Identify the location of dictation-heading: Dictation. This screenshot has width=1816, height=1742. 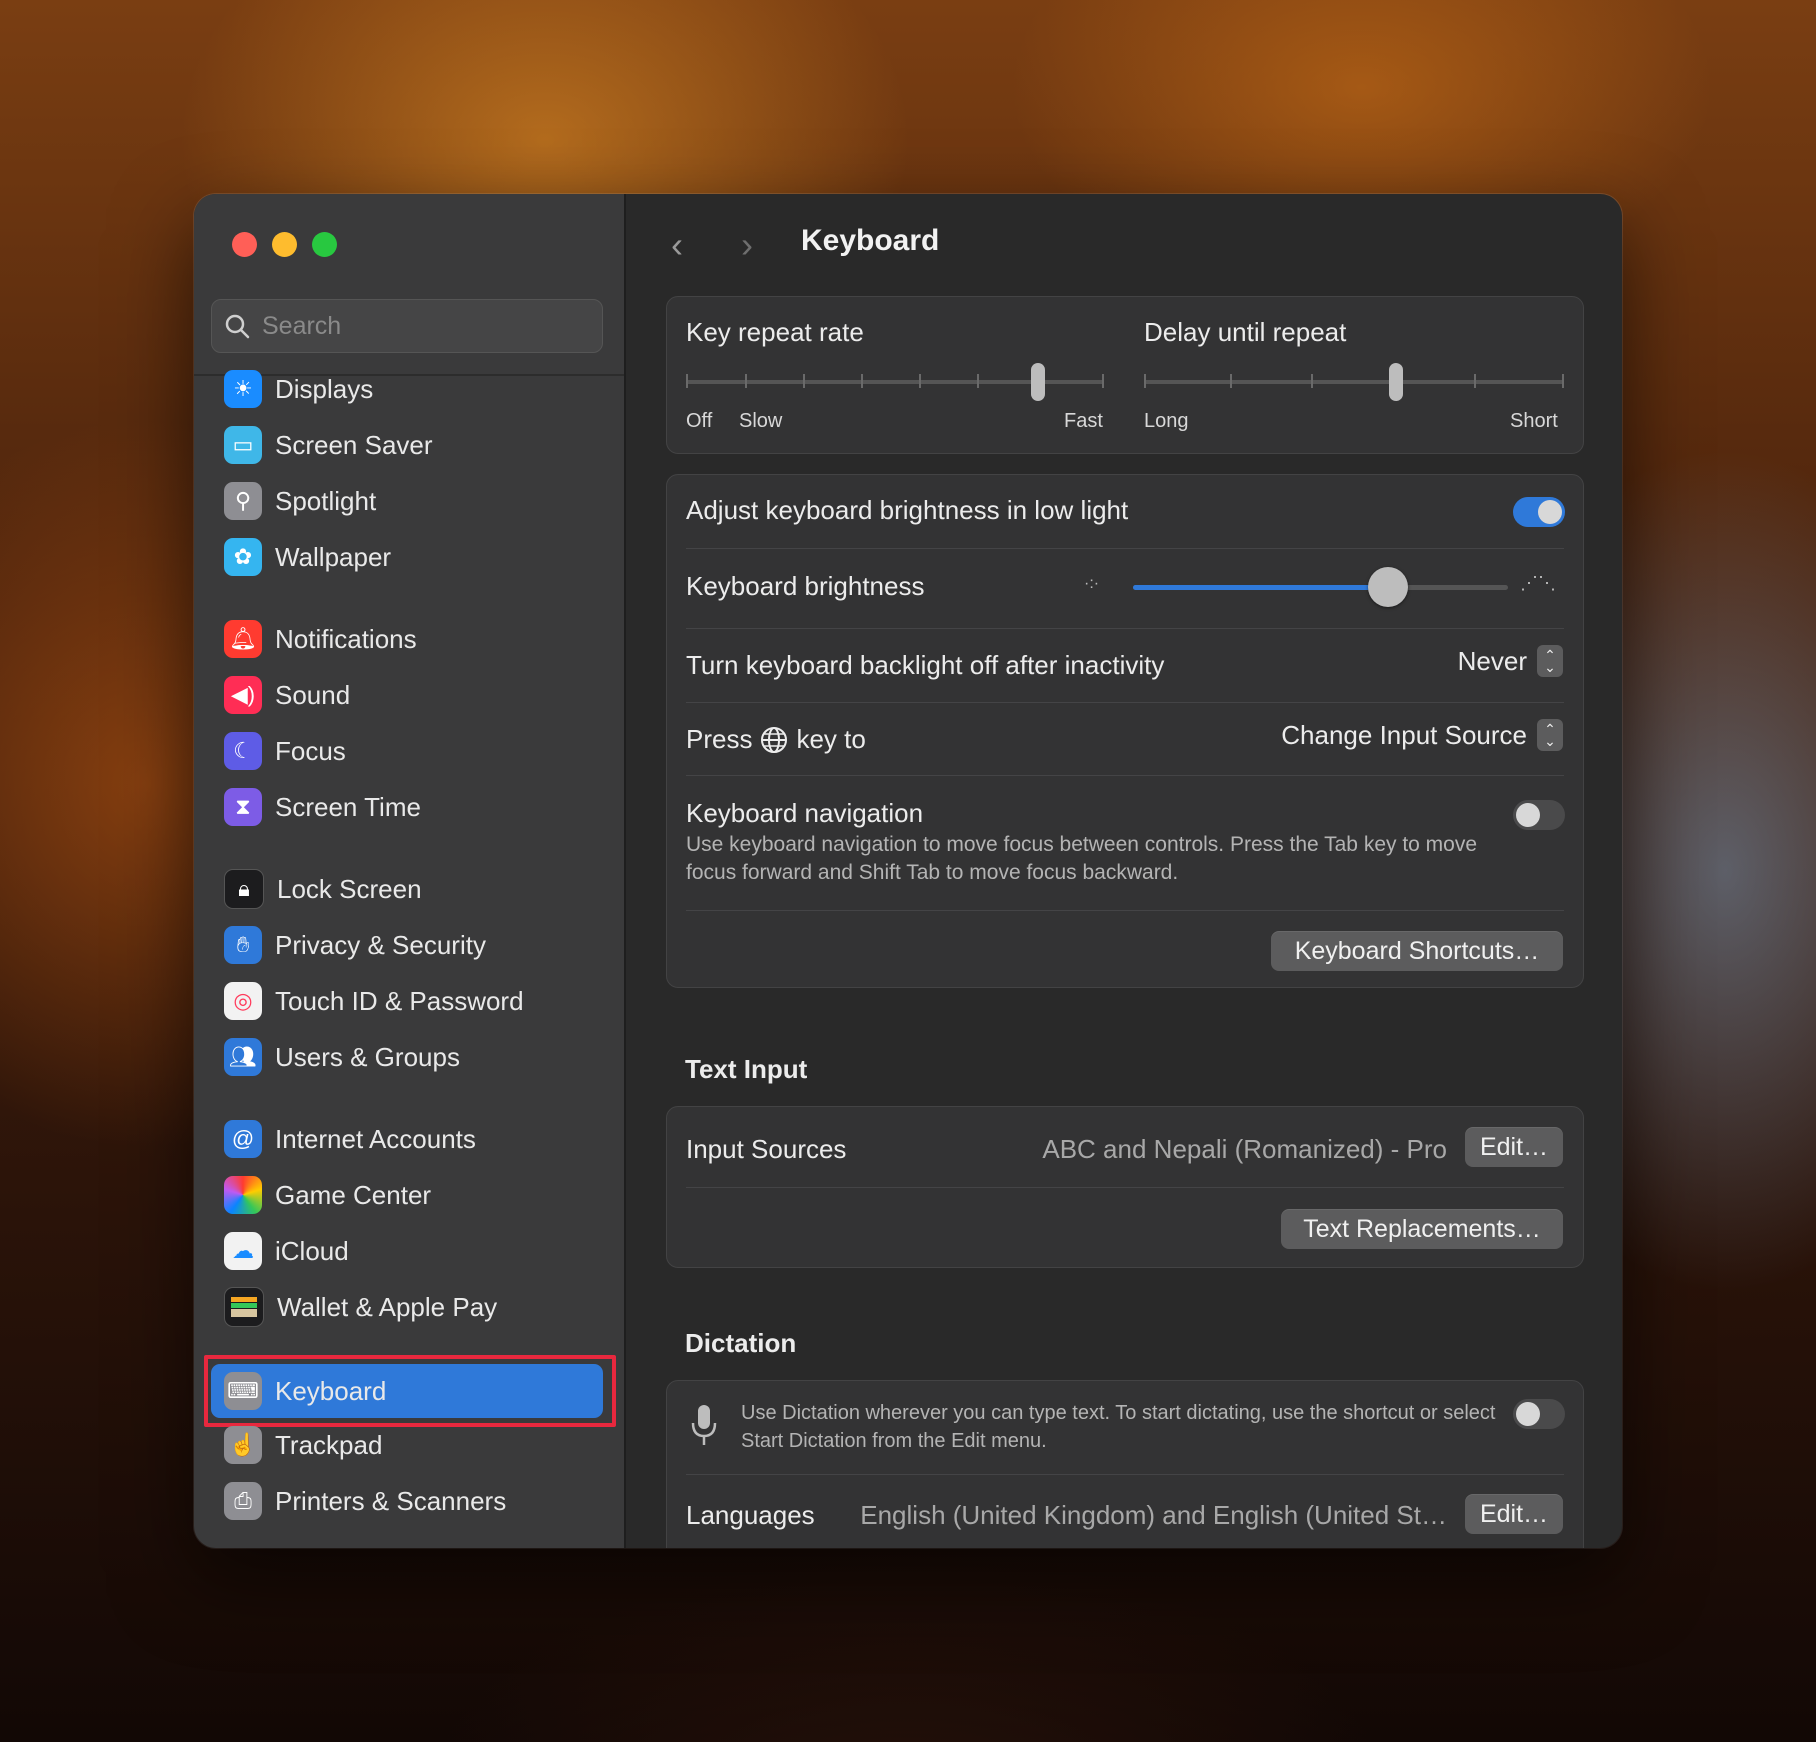
(741, 1343).